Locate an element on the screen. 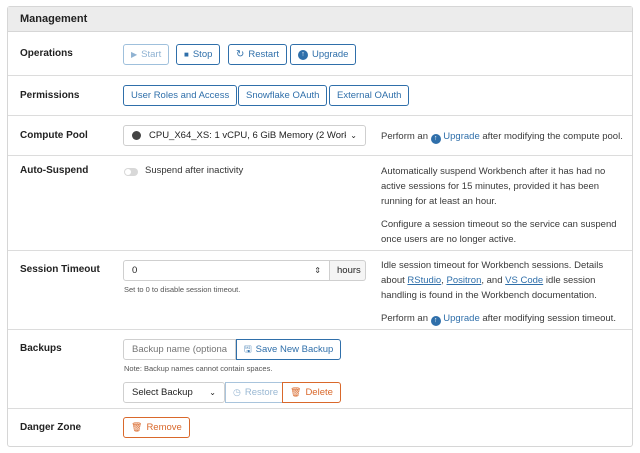 The width and height of the screenshot is (640, 453). remove-label: Remove is located at coordinates (164, 427).